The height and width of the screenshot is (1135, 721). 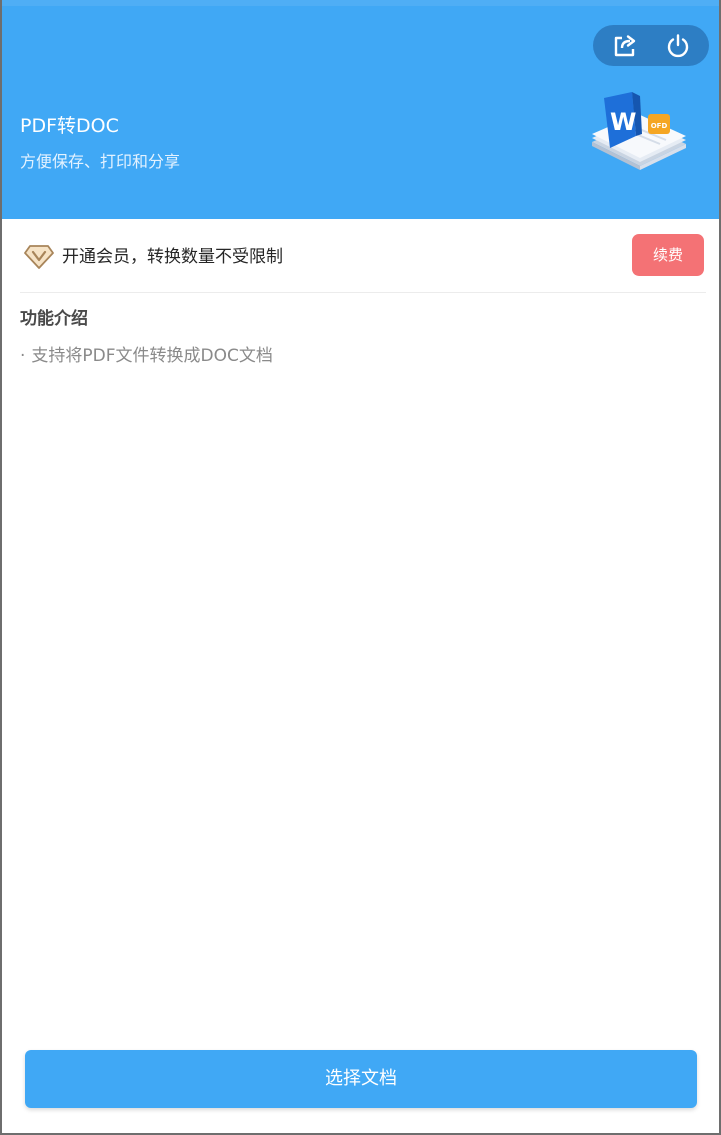 What do you see at coordinates (363, 257) in the screenshot?
I see `membership-banner: 开通会员，转换数量不受限制 续费` at bounding box center [363, 257].